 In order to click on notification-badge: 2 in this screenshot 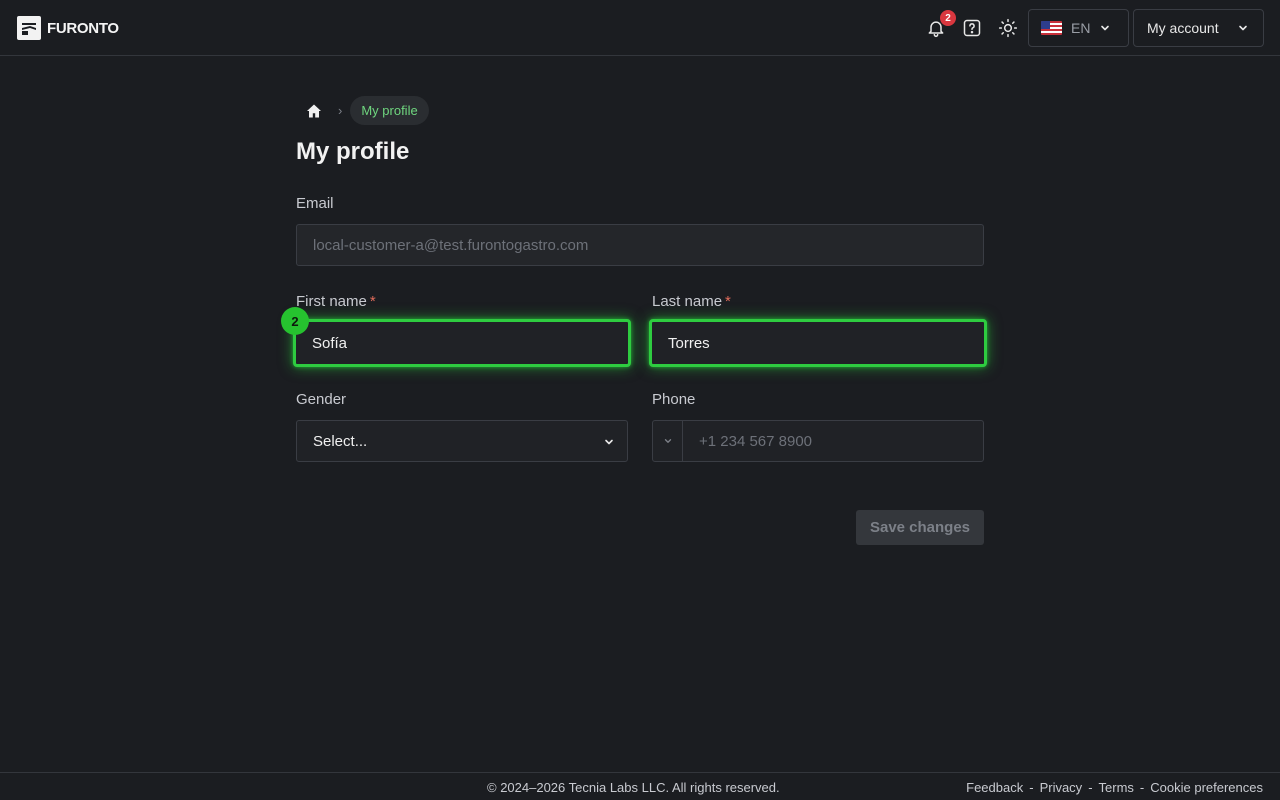, I will do `click(948, 18)`.